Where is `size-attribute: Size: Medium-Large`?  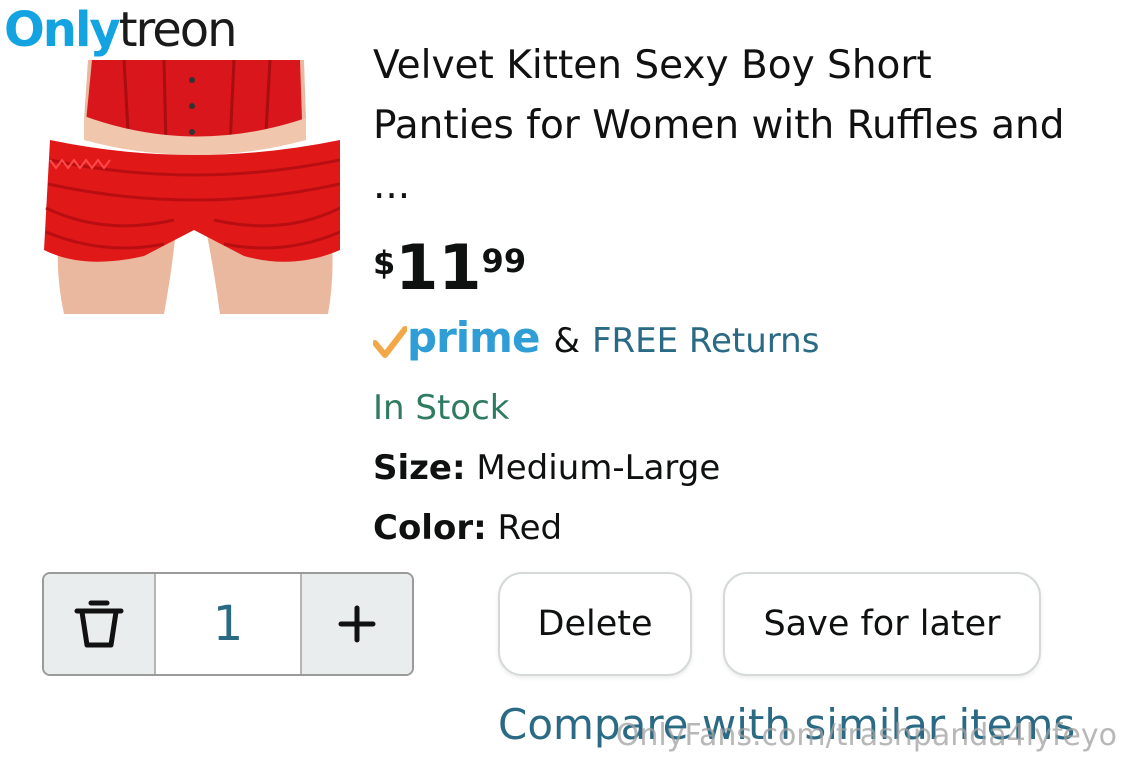 size-attribute: Size: Medium-Large is located at coordinates (546, 468).